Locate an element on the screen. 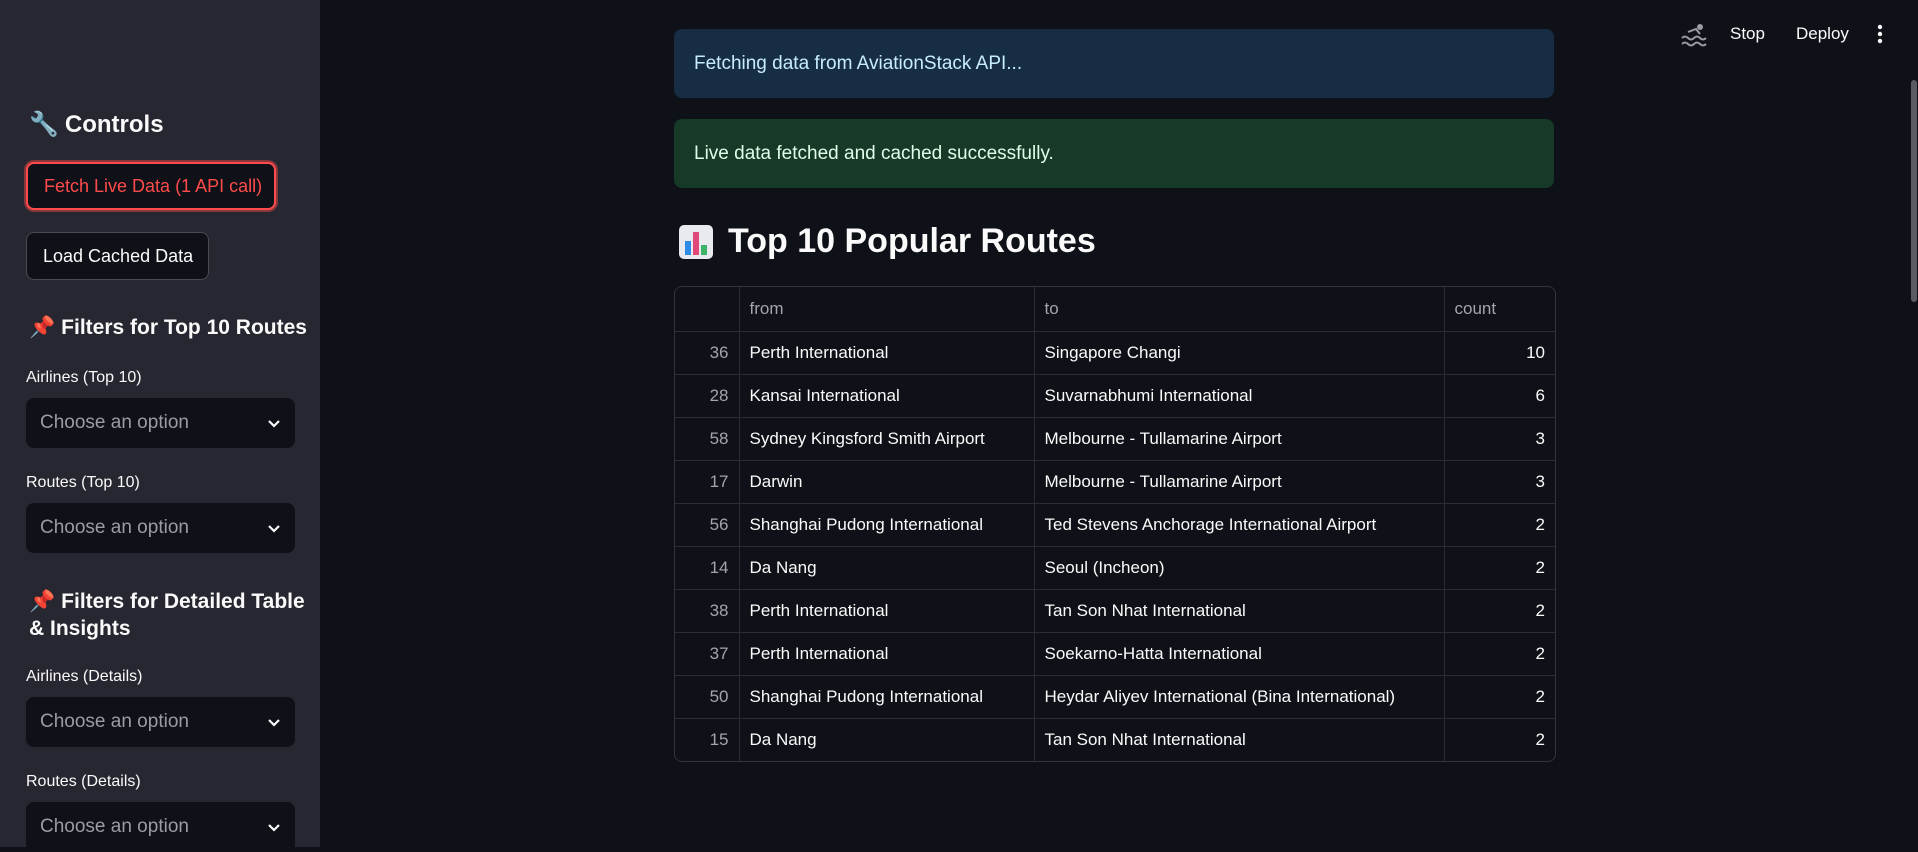 The width and height of the screenshot is (1918, 852). scrollbar is located at coordinates (1912, 423).